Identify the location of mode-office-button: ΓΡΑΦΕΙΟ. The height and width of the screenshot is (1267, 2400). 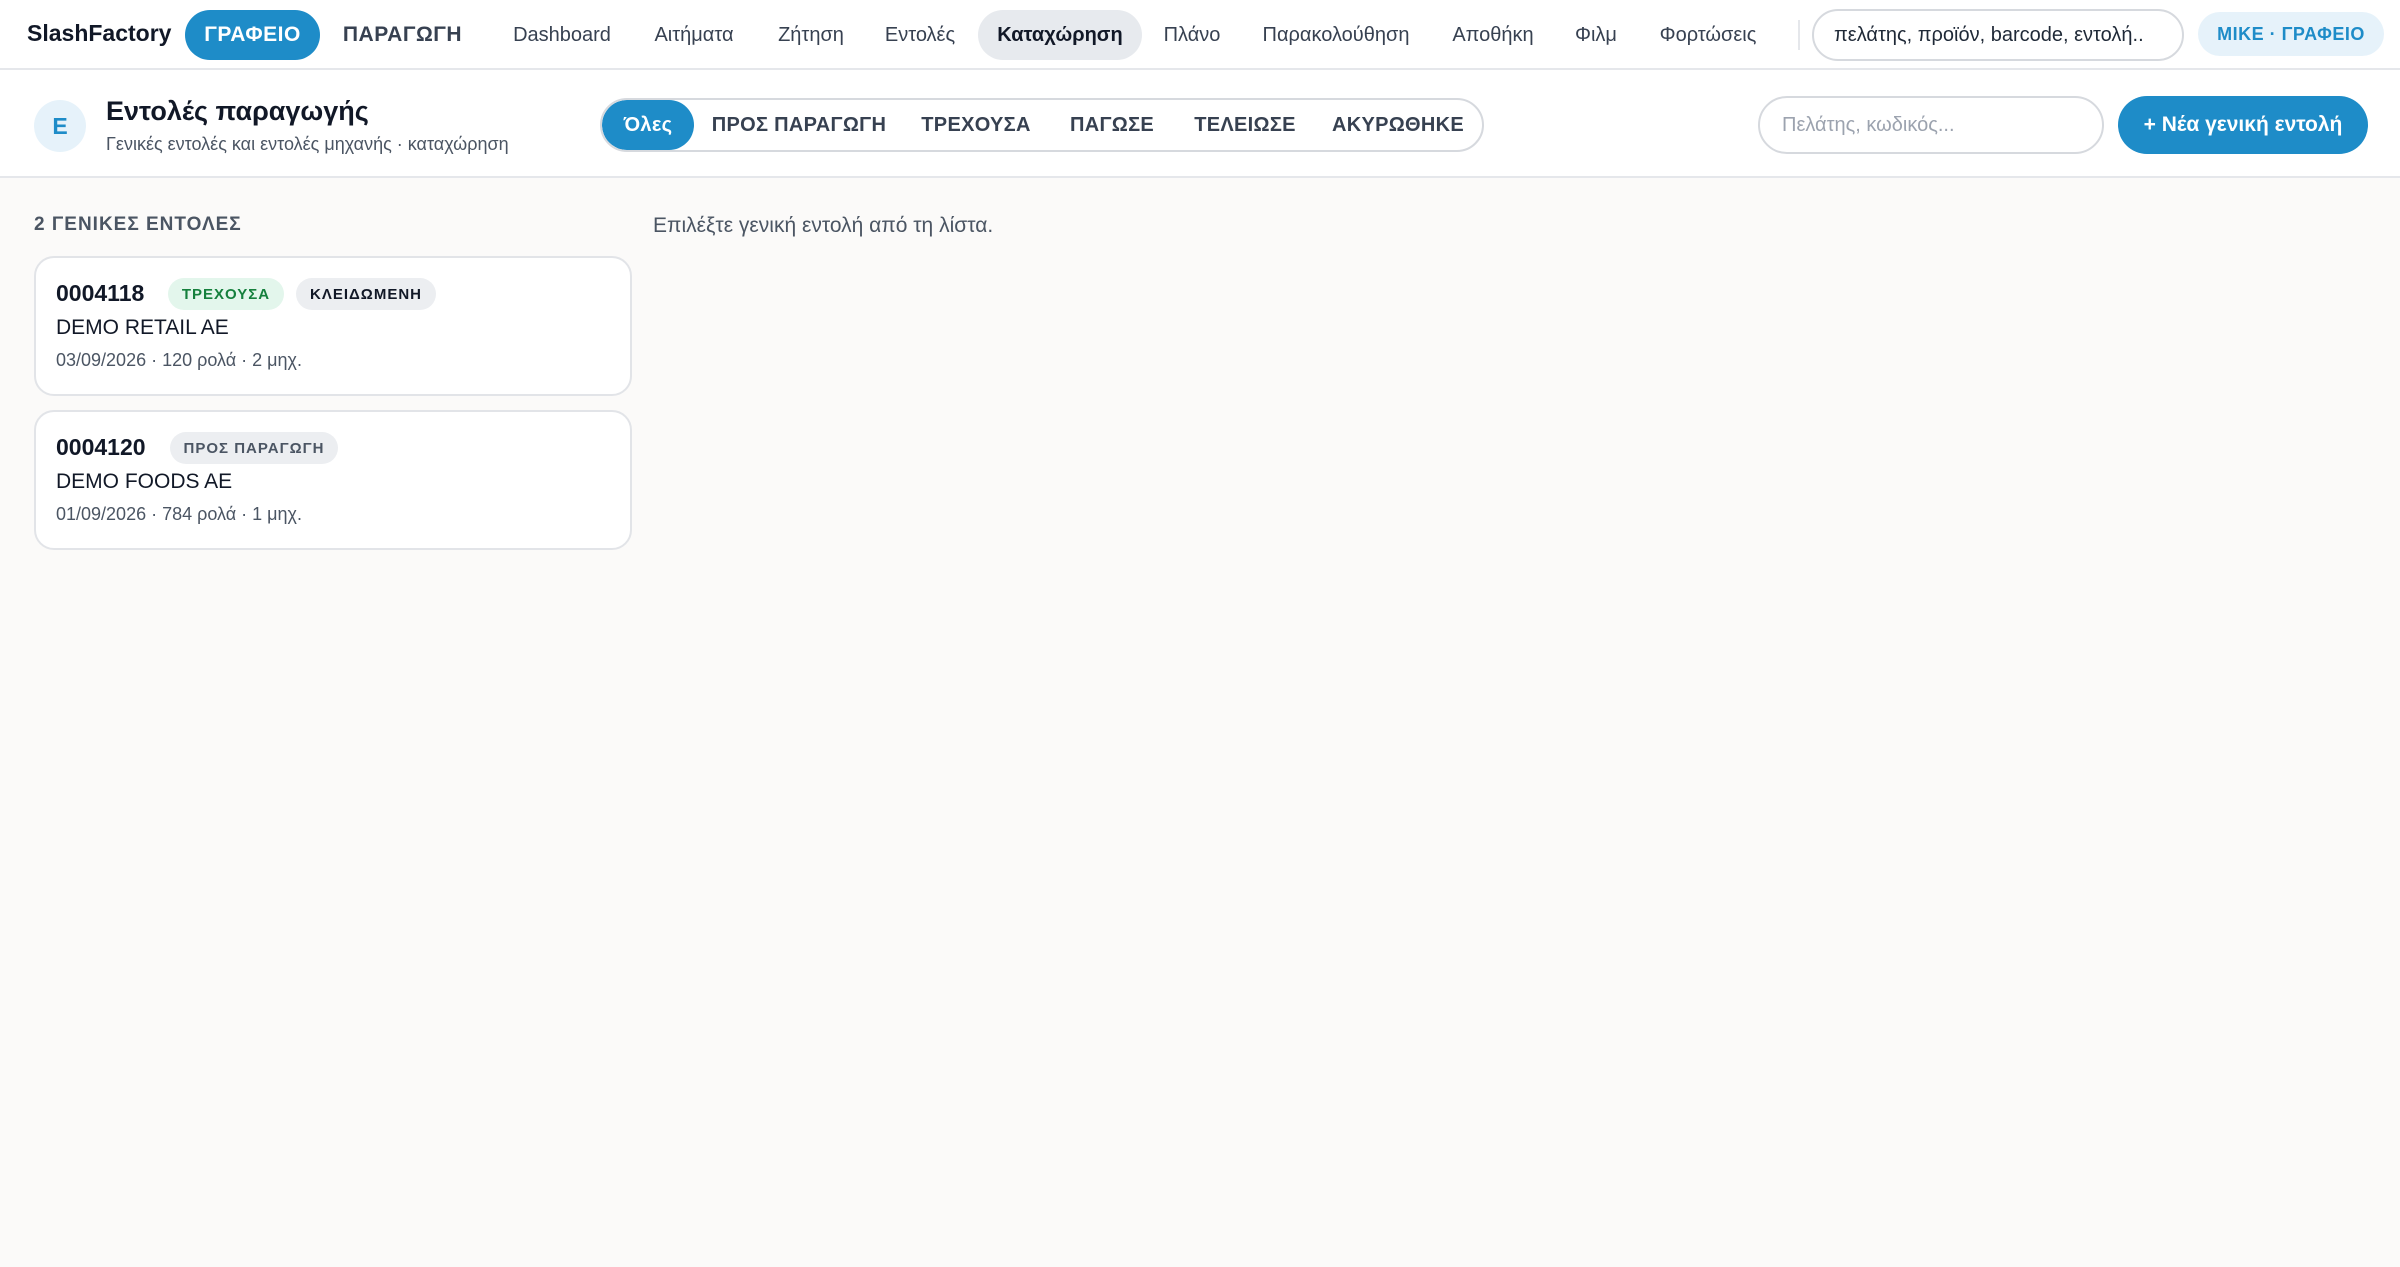
(252, 35).